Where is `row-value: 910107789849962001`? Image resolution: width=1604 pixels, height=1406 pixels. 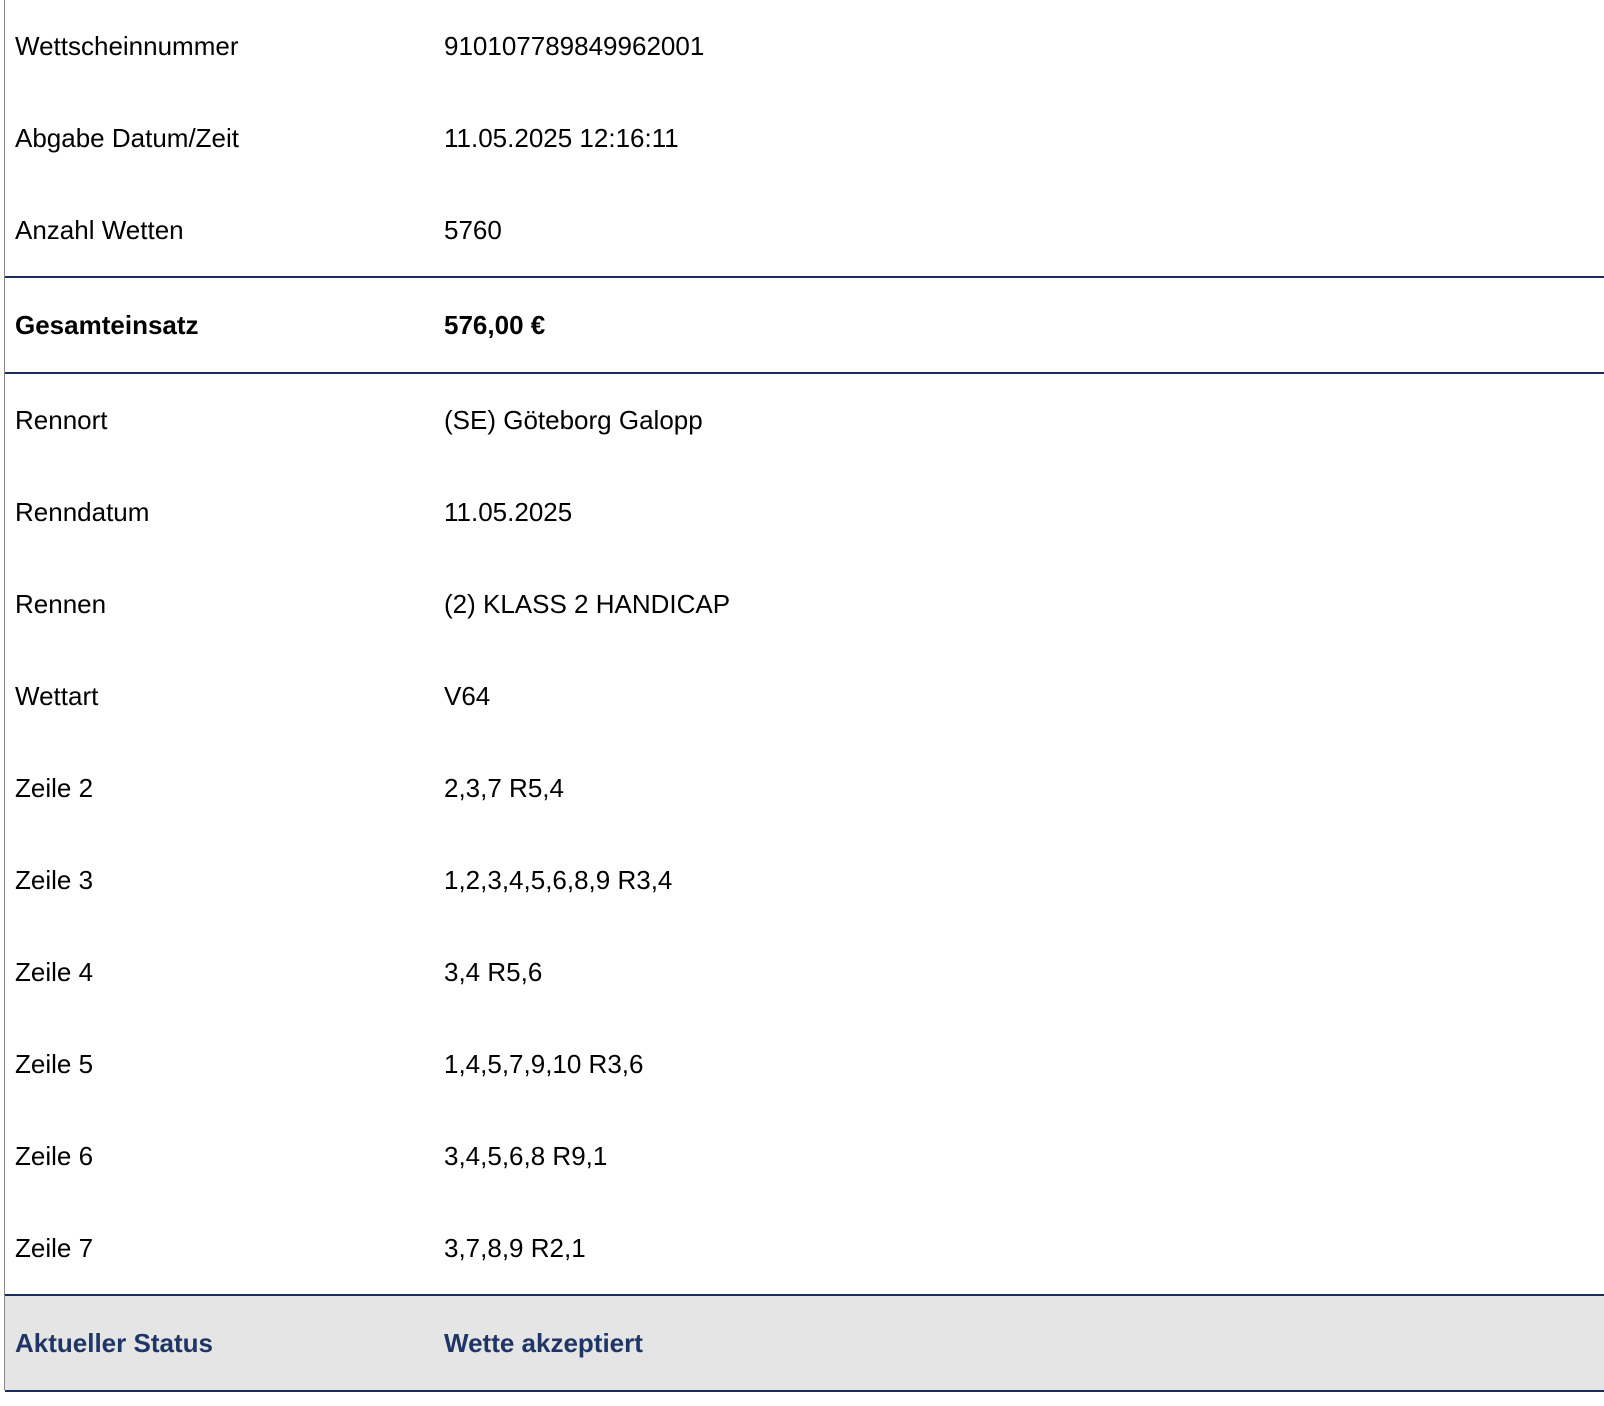 row-value: 910107789849962001 is located at coordinates (574, 45).